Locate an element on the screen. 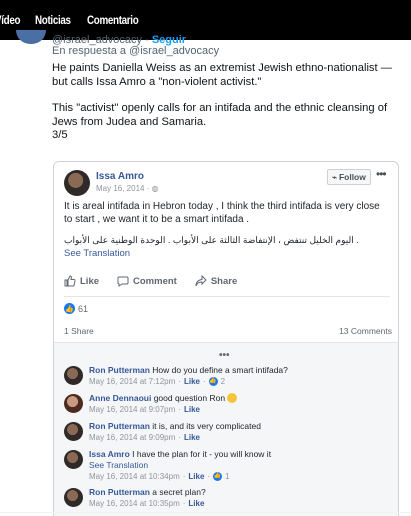 This screenshot has height=516, width=411. comment-text-line: Anne Dennaoui good question Ron is located at coordinates (239, 398).